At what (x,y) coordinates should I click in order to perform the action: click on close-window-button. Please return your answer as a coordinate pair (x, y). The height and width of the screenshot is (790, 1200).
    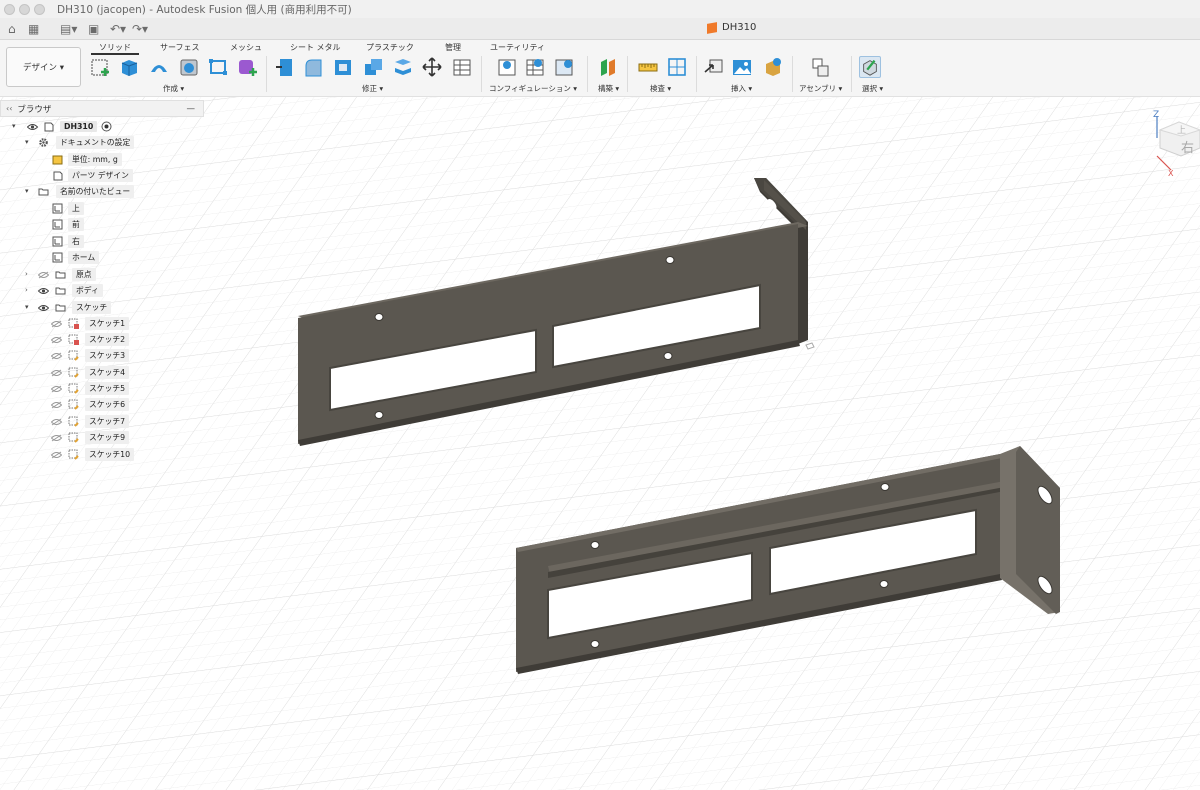
    Looking at the image, I should click on (9, 9).